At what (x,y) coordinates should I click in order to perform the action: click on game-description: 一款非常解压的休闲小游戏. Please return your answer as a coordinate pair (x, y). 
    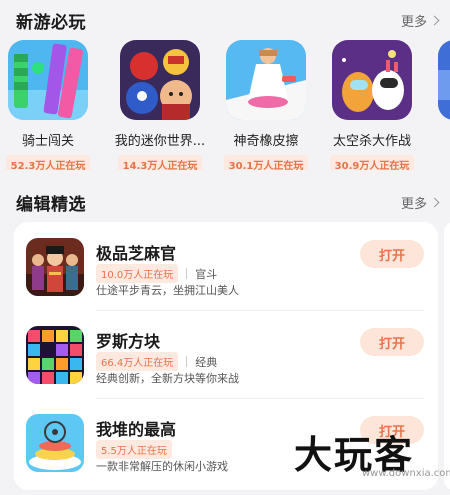
    Looking at the image, I should click on (162, 466).